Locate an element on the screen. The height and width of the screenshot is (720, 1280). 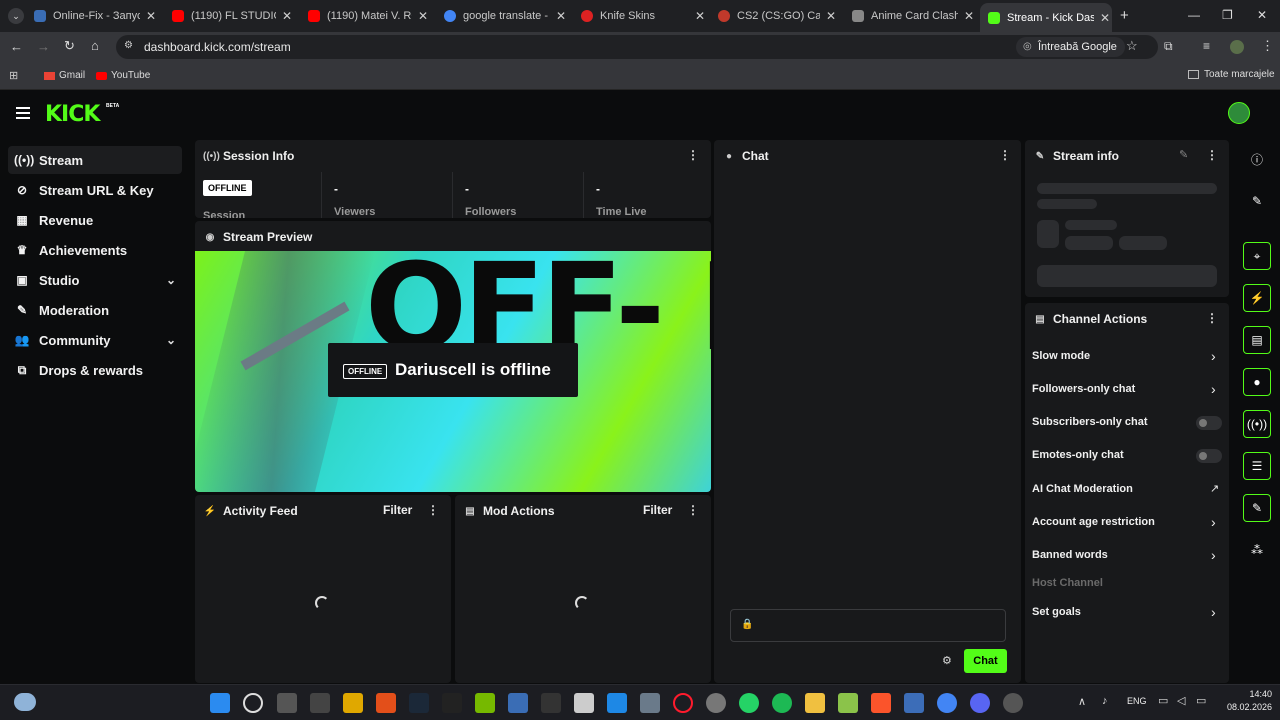
wrench-icon: ✎ is located at coordinates (1257, 508).